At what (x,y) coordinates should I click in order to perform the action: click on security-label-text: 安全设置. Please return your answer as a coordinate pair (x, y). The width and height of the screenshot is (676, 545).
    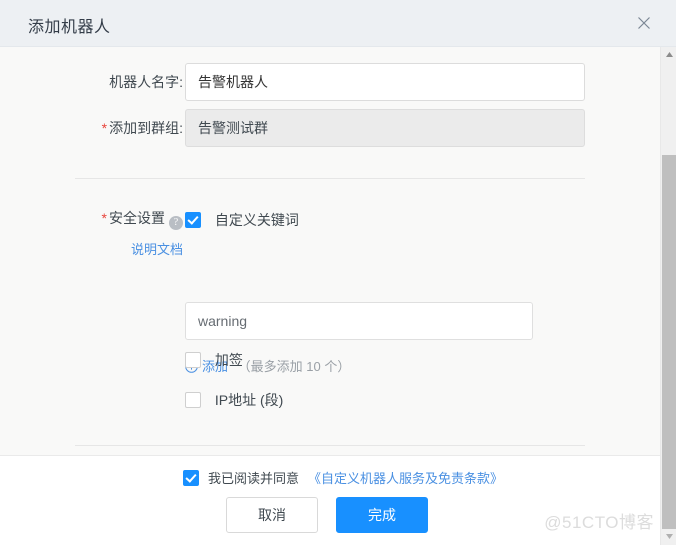
    Looking at the image, I should click on (137, 218).